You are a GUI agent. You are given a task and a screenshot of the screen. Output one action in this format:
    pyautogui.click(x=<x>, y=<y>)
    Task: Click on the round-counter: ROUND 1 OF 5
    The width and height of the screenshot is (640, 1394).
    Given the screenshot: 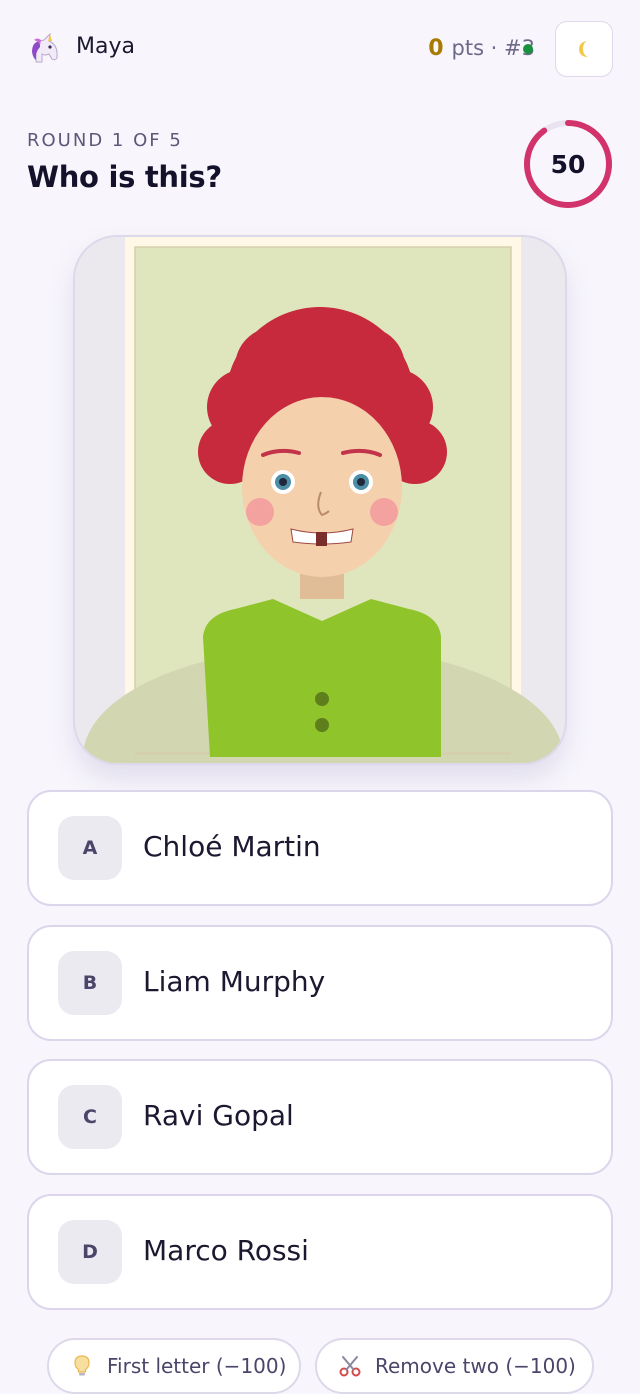 What is the action you would take?
    pyautogui.click(x=105, y=140)
    